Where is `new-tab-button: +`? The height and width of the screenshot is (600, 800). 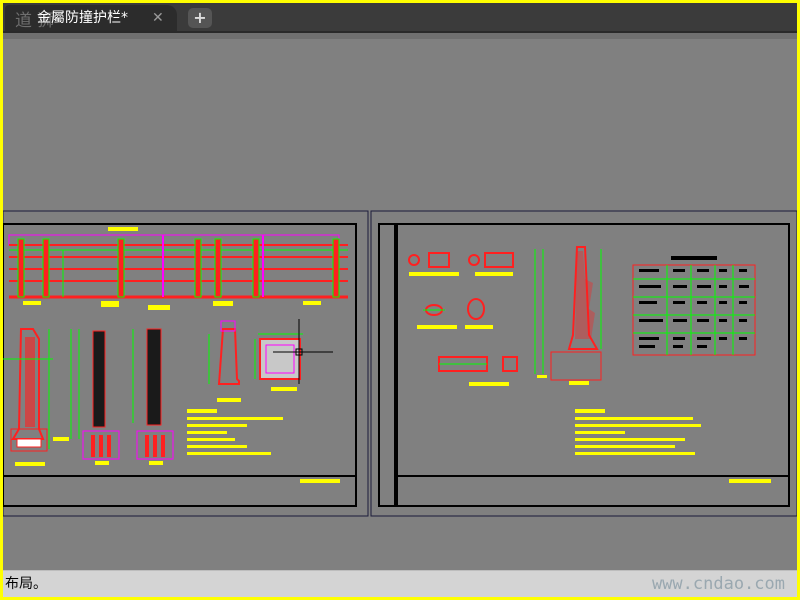 new-tab-button: + is located at coordinates (200, 18).